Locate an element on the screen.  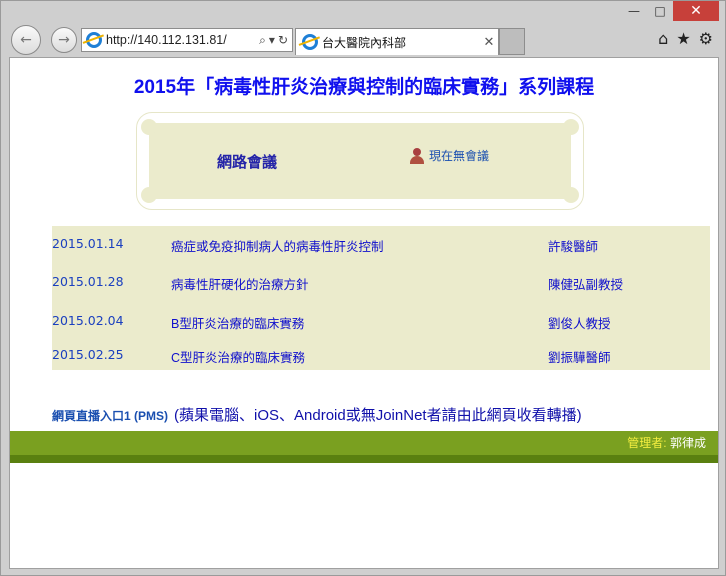
arrow-left-icon: ← is located at coordinates (26, 40).